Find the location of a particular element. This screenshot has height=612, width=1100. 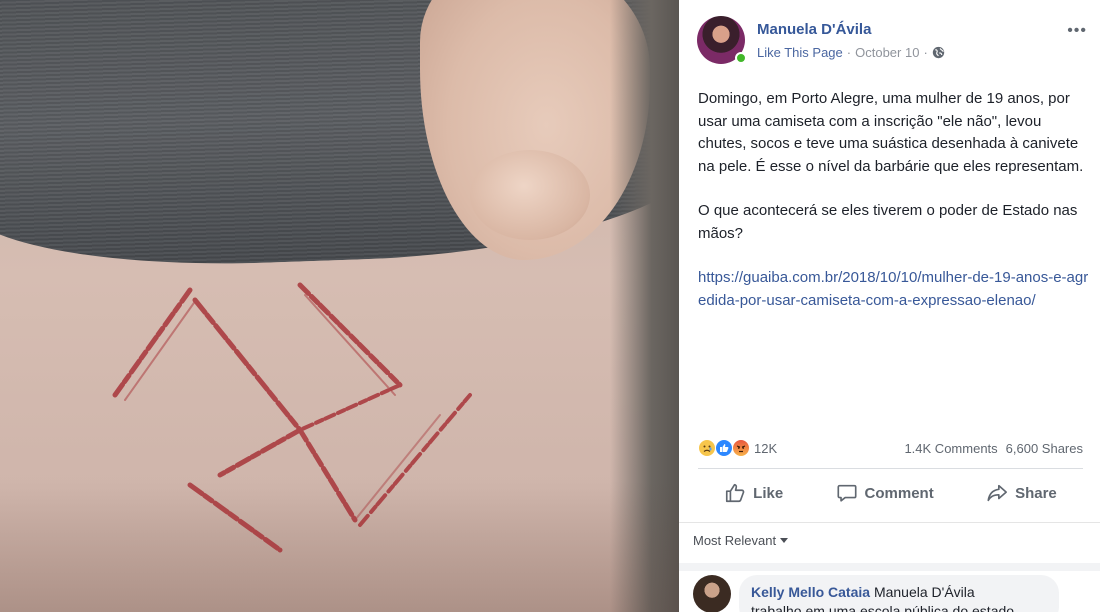

post-stats: 12K 1.4K Comments 6,600 Shares is located at coordinates (890, 448).